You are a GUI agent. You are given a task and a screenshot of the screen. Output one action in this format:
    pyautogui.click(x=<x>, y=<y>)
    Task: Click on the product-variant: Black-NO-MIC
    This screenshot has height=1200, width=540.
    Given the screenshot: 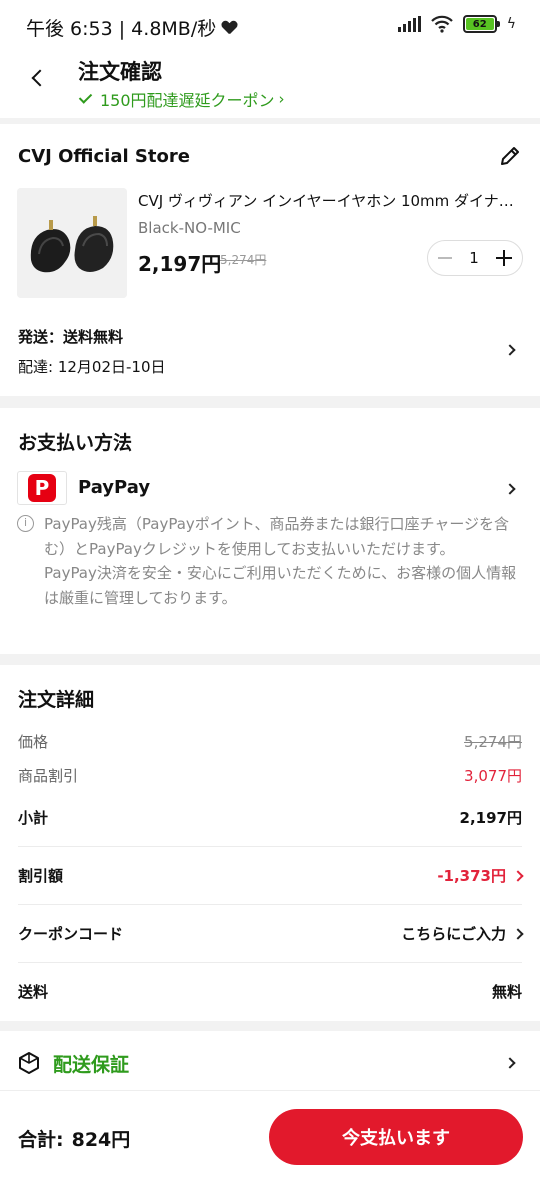 What is the action you would take?
    pyautogui.click(x=189, y=228)
    